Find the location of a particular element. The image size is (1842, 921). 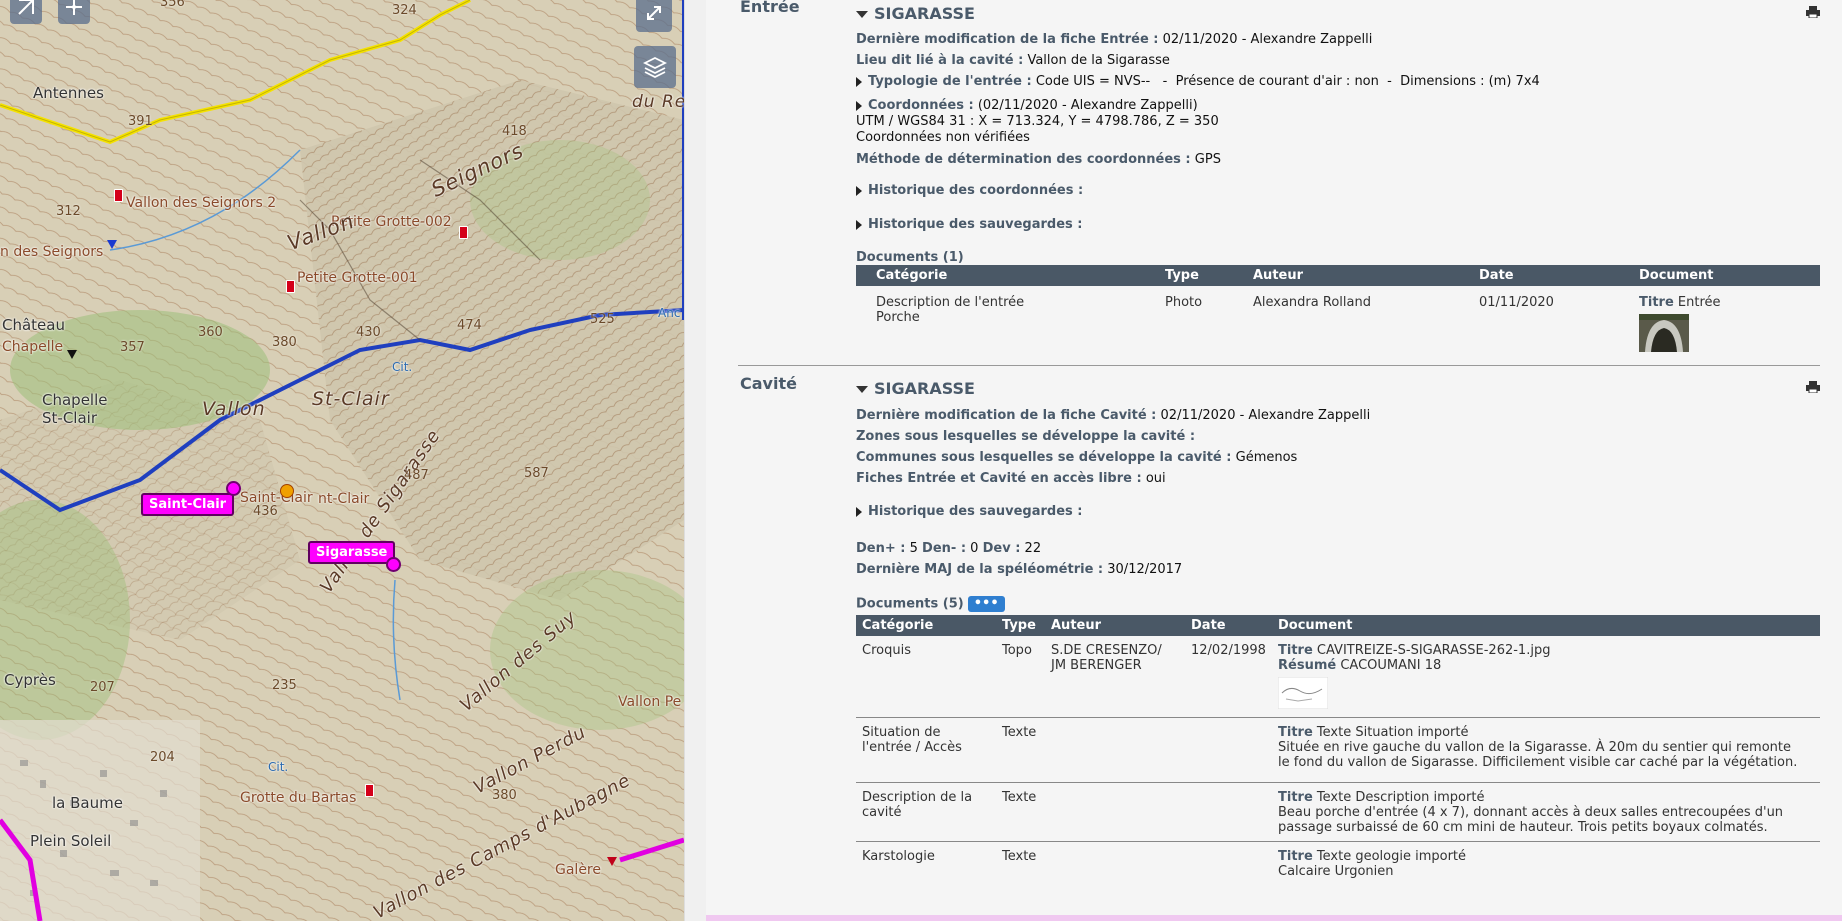

poi-marker-icon is located at coordinates (287, 491).